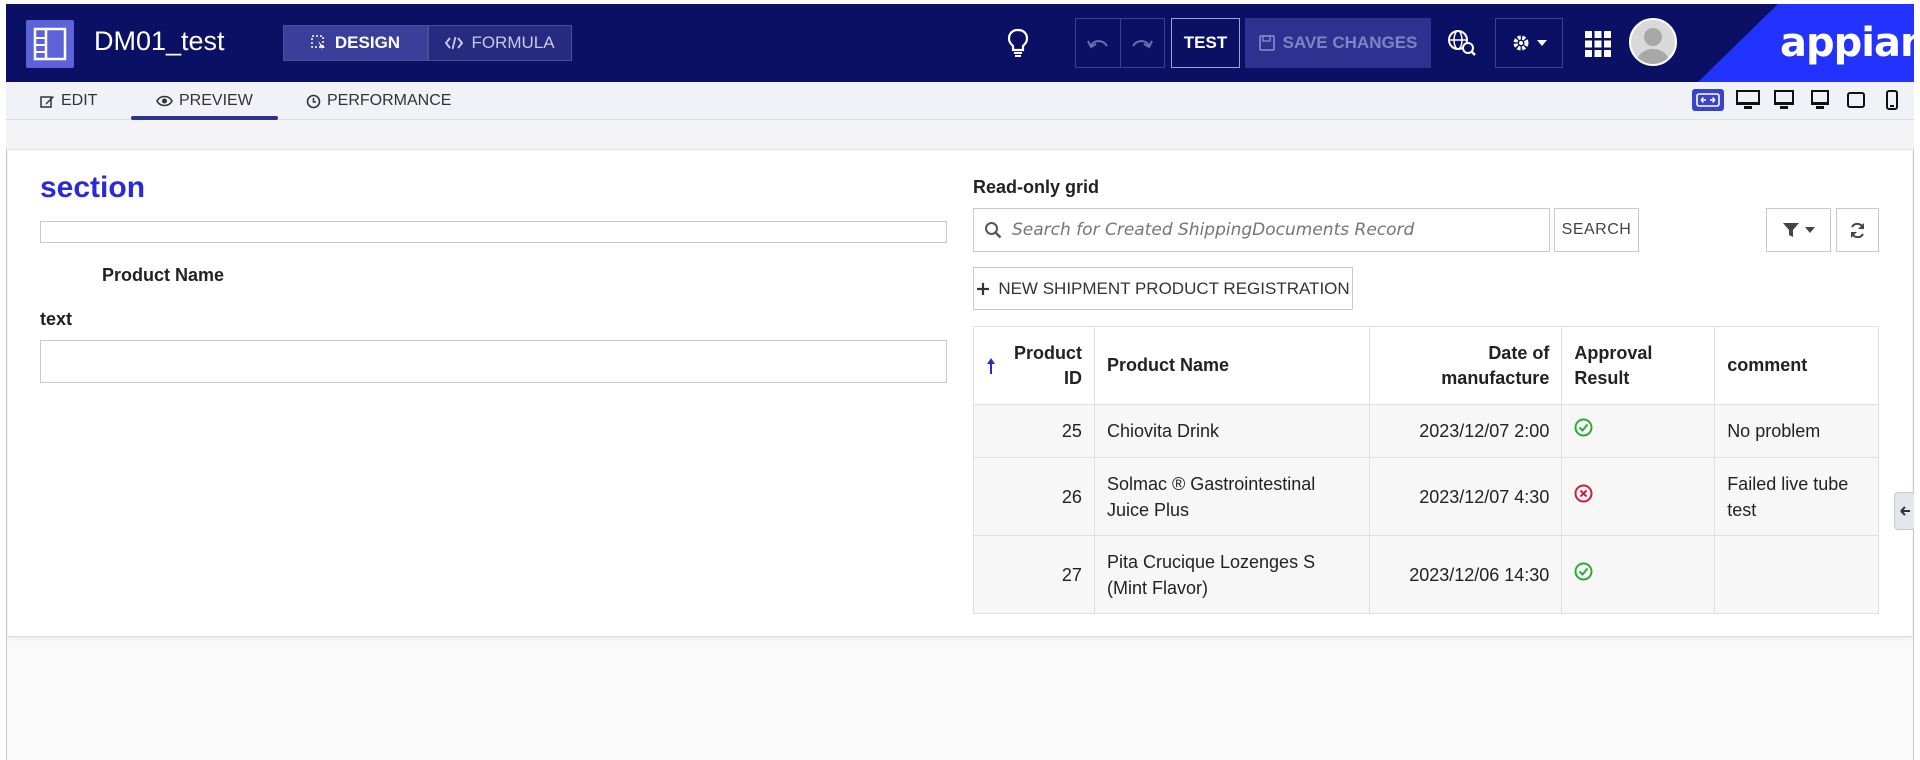  I want to click on x-circle-icon, so click(1583, 493).